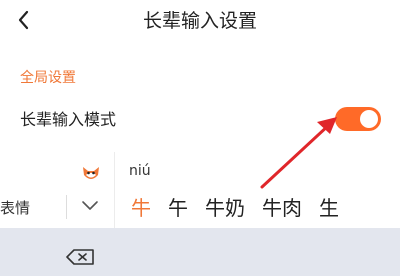 This screenshot has width=400, height=276. I want to click on candidate-item: 牛肉, so click(282, 206).